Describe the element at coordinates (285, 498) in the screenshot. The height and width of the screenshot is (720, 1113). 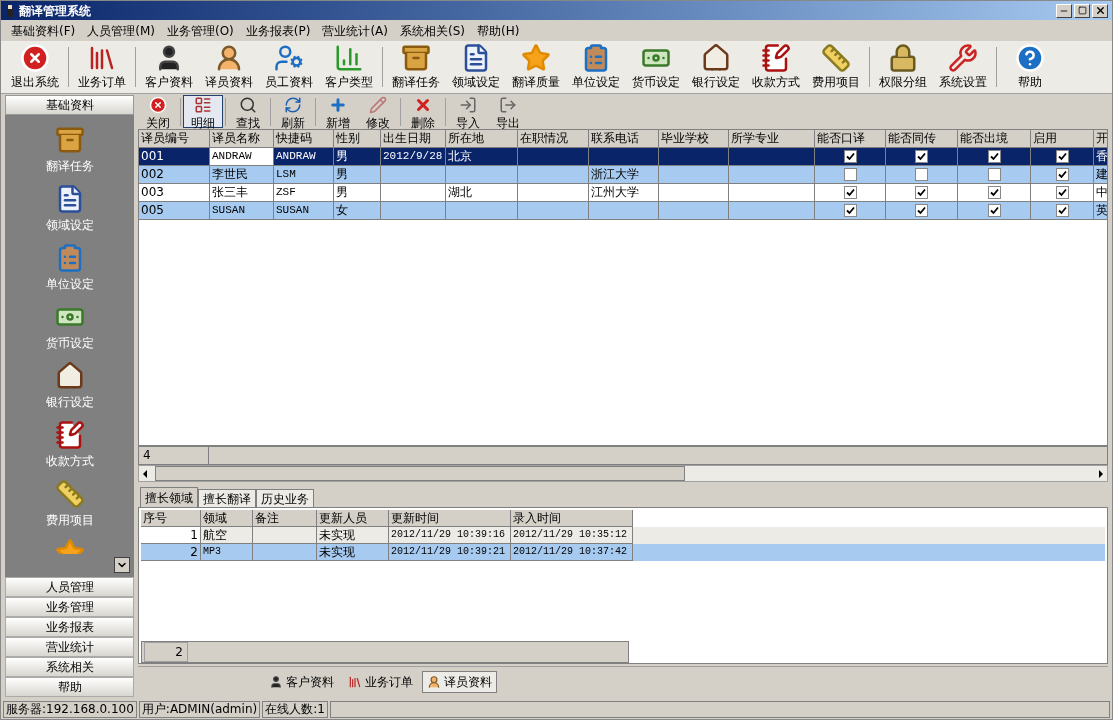
I see `tab: 历史业务` at that location.